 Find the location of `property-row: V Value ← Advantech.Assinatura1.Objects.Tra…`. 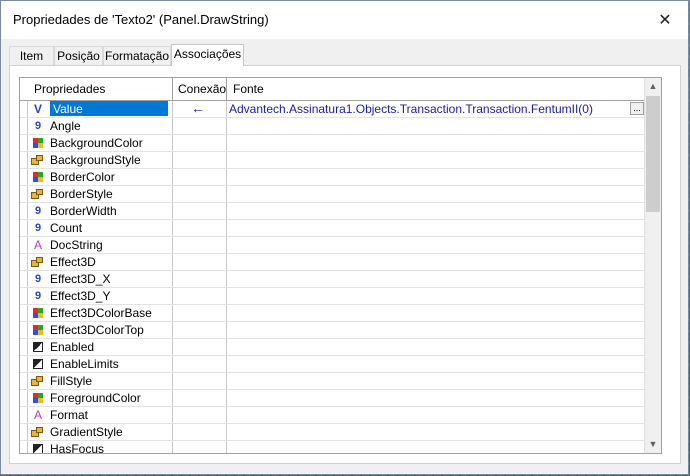

property-row: V Value ← Advantech.Assinatura1.Objects.Tra… is located at coordinates (332, 109).